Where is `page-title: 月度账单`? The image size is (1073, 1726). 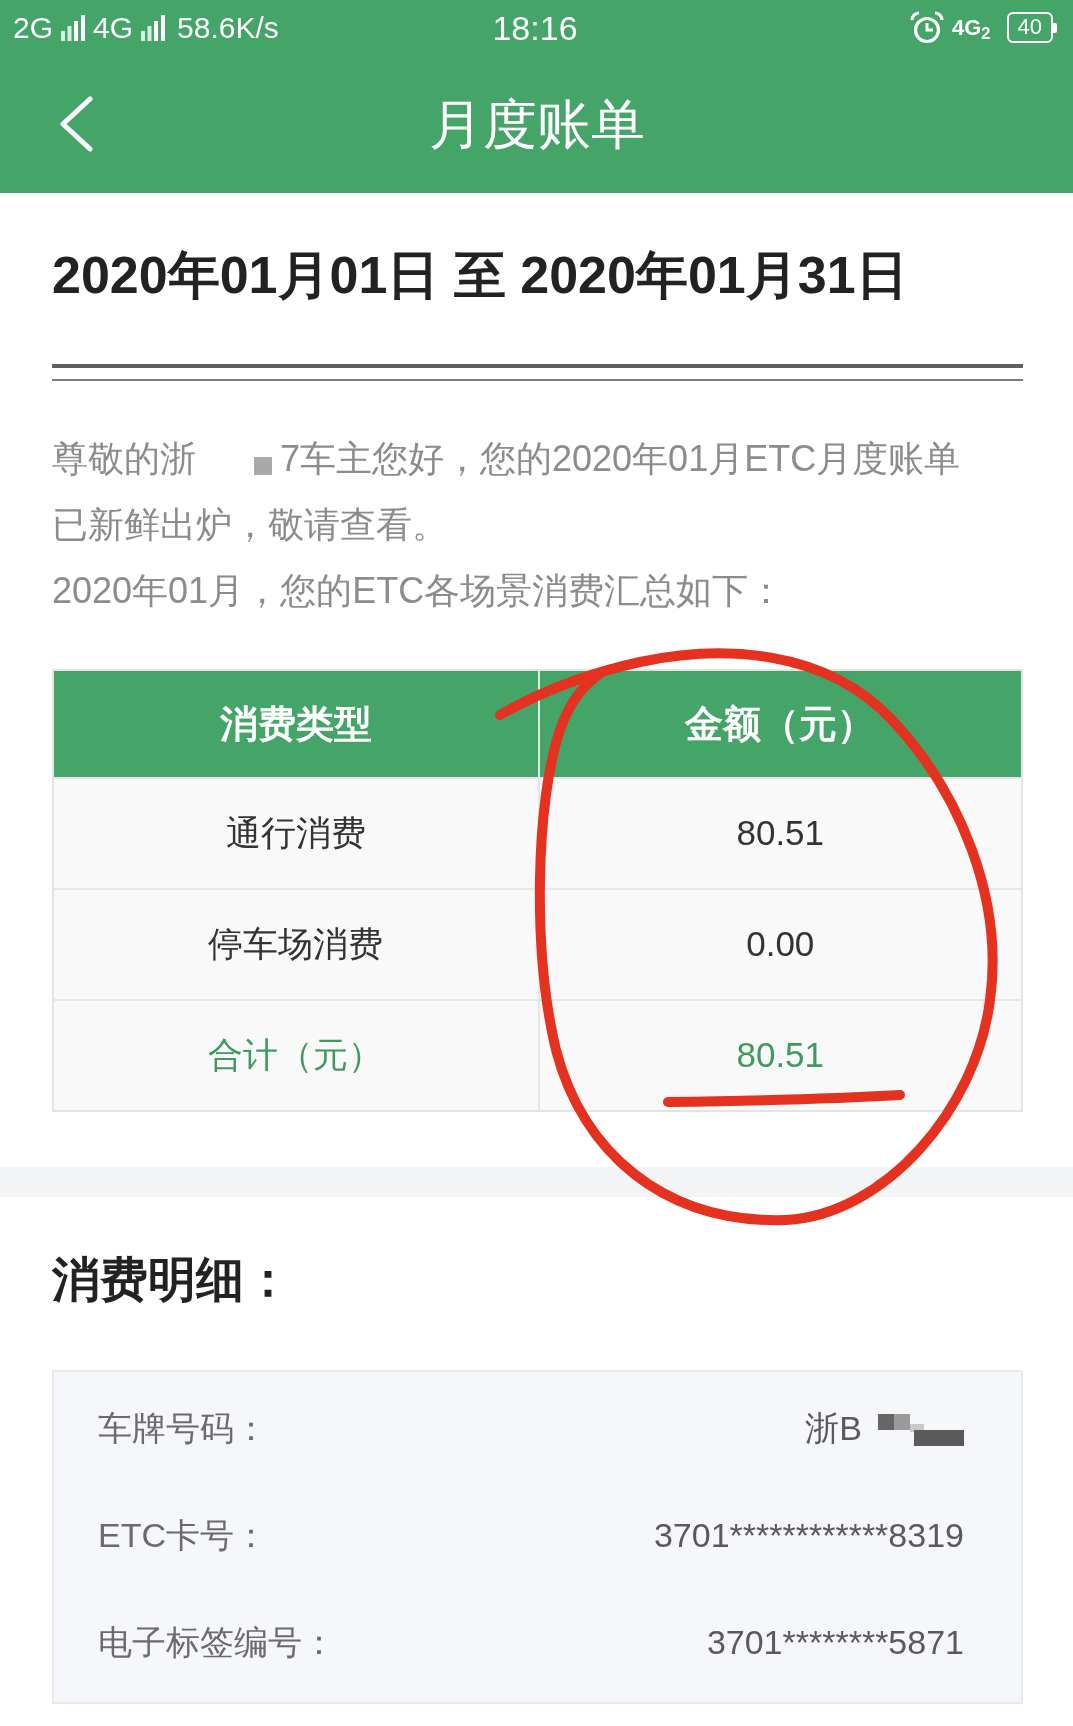
page-title: 月度账单 is located at coordinates (536, 124).